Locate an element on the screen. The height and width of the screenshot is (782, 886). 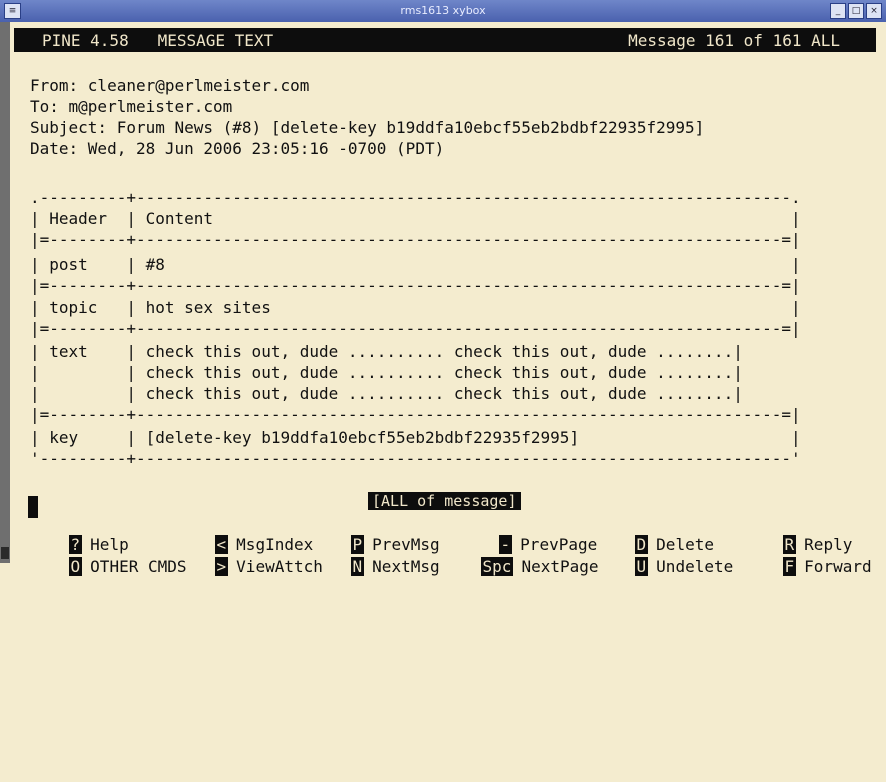
cursor-block is located at coordinates (33, 507).